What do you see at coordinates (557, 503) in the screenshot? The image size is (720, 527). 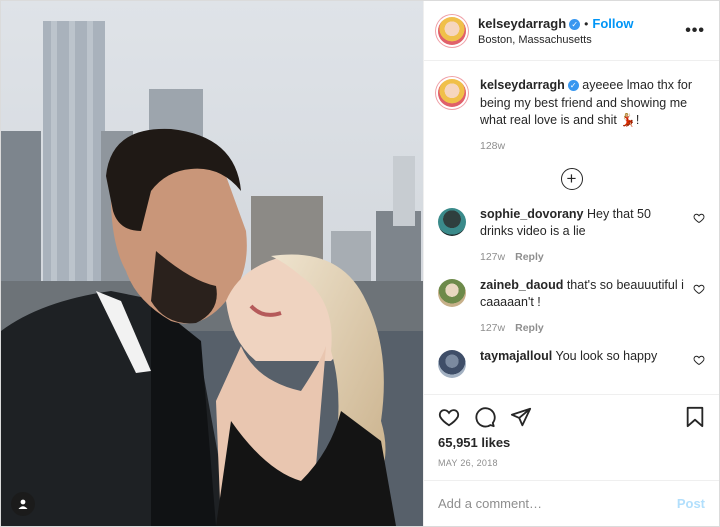 I see `add-comment-input` at bounding box center [557, 503].